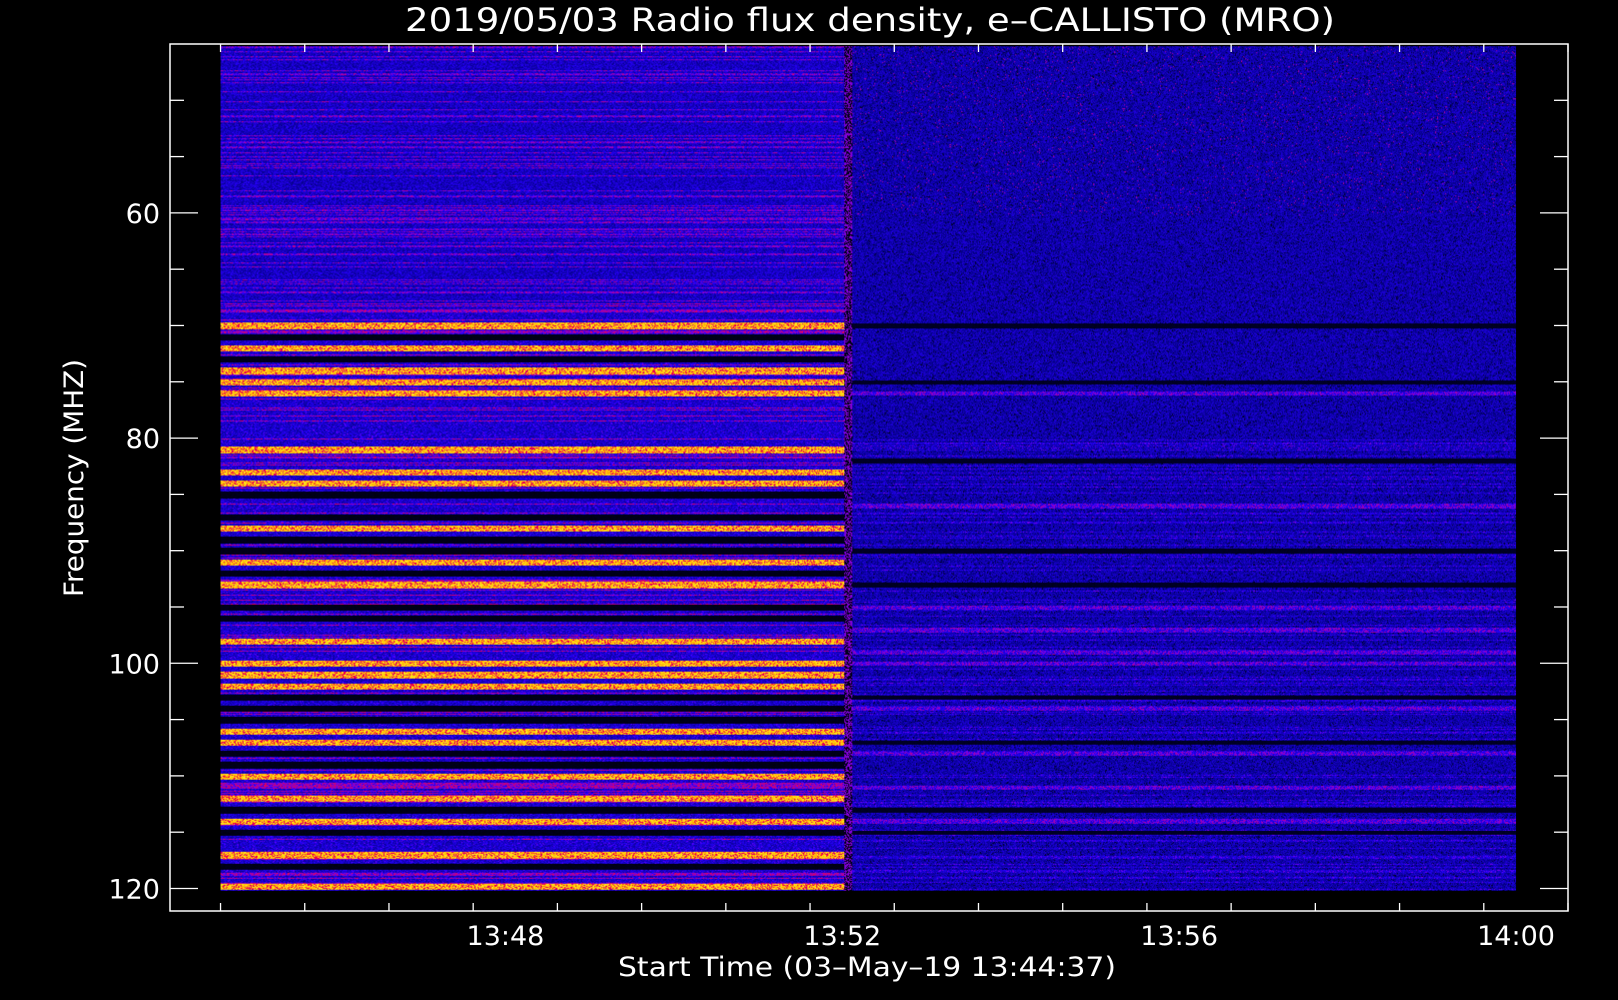 Image resolution: width=1618 pixels, height=1000 pixels. What do you see at coordinates (1516, 936) in the screenshot?
I see `x-tick-label: 14:00` at bounding box center [1516, 936].